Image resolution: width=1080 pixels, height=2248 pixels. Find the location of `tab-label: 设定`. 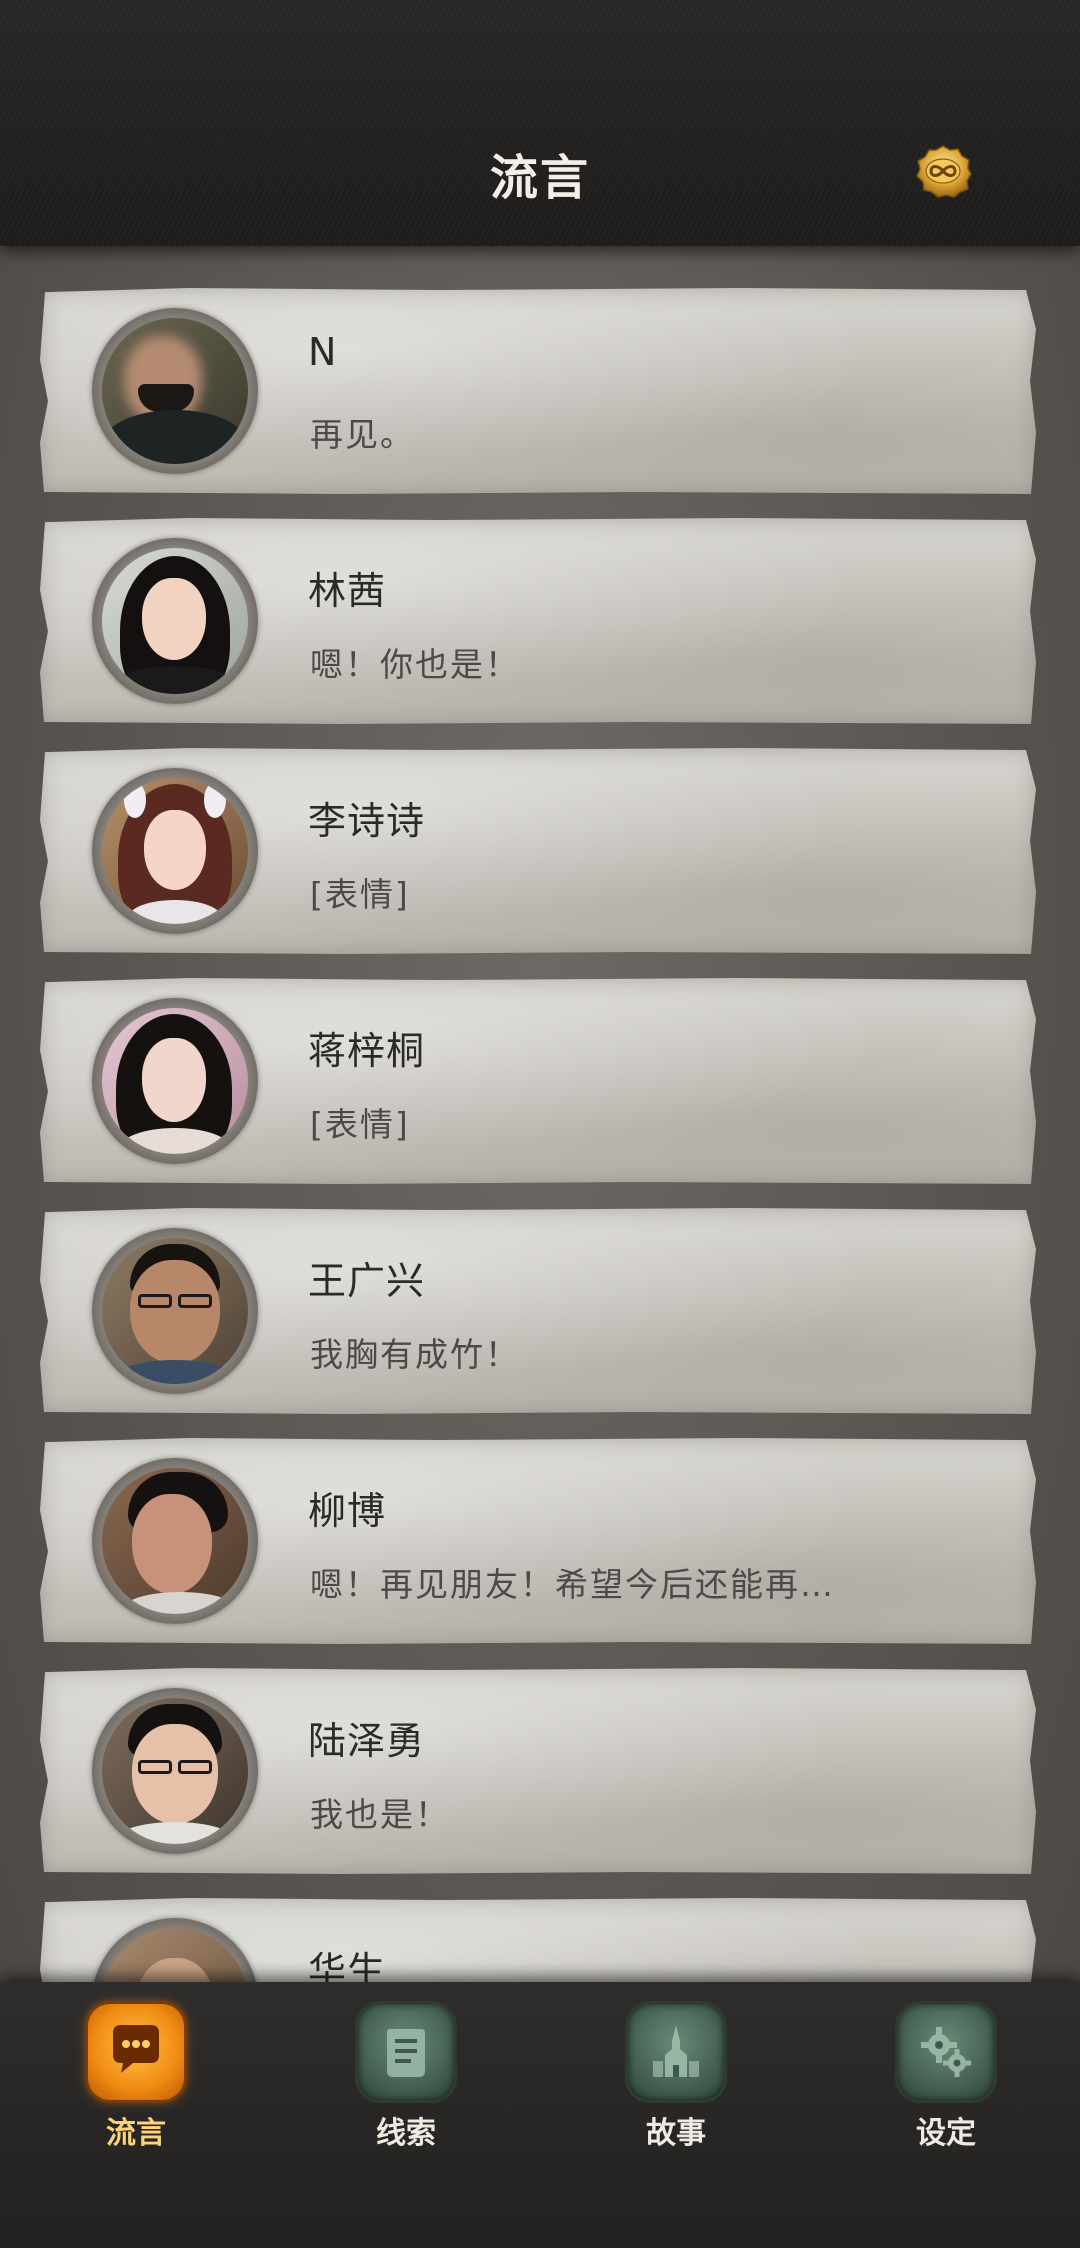

tab-label: 设定 is located at coordinates (946, 2133).